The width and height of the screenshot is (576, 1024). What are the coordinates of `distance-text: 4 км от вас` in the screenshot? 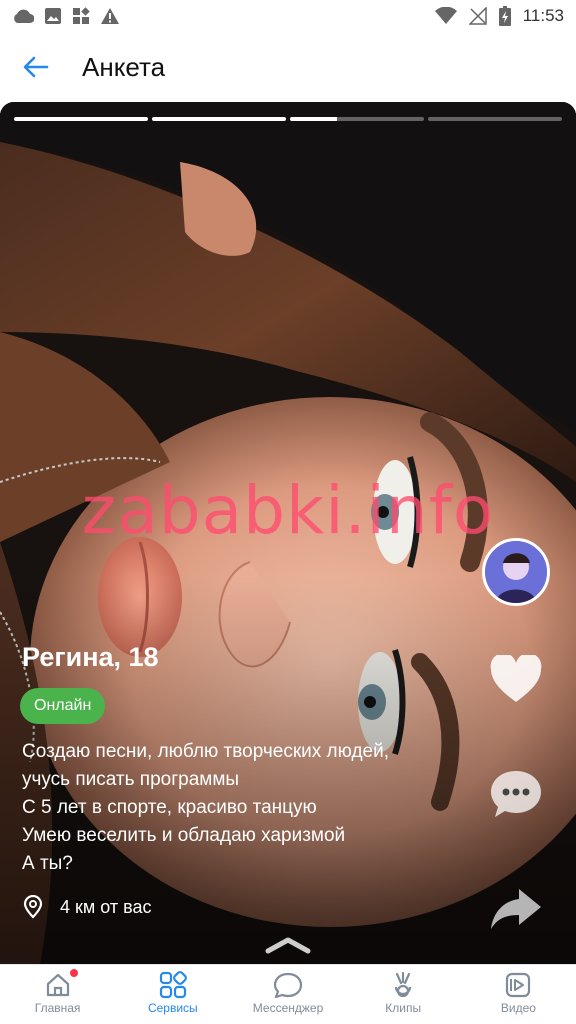 It's located at (106, 906).